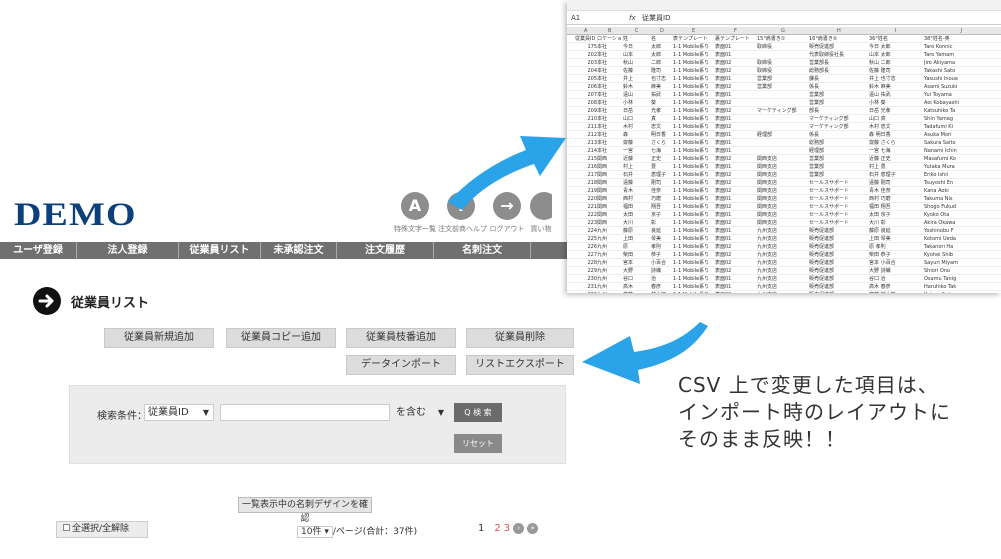 This screenshot has height=559, width=1001. Describe the element at coordinates (637, 47) in the screenshot. I see `sheet-cell: 今日` at that location.